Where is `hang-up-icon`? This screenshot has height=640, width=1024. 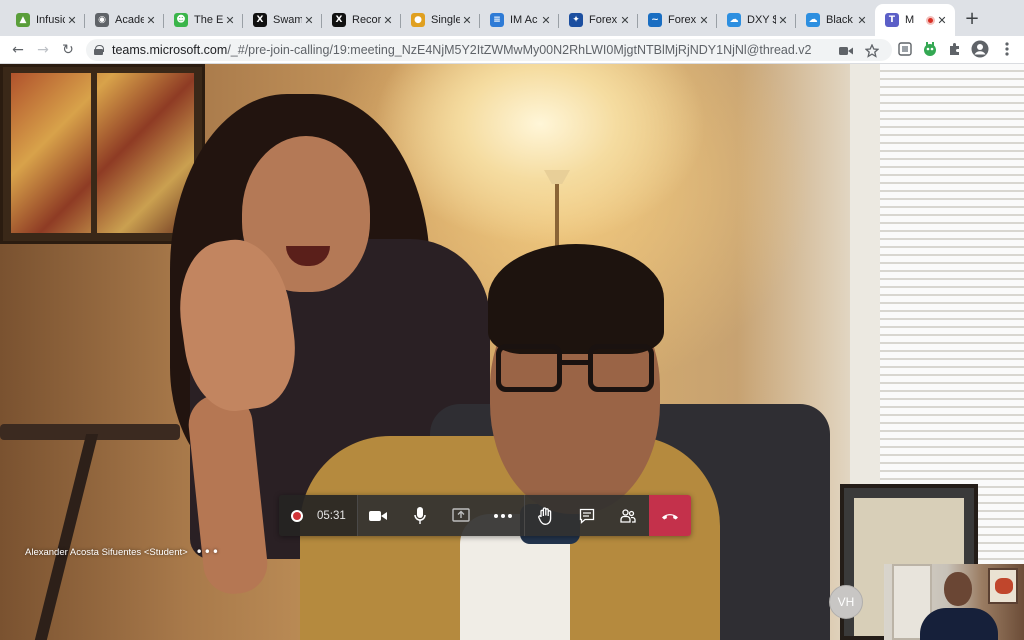 hang-up-icon is located at coordinates (670, 516).